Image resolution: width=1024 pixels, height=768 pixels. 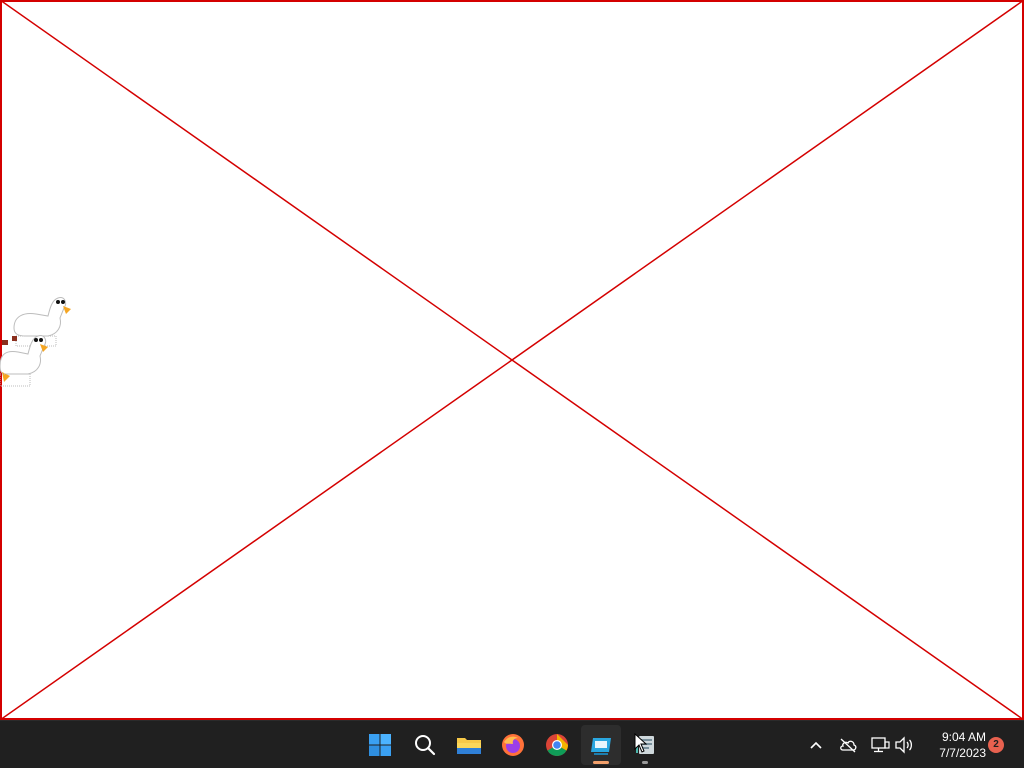 I want to click on taskbar: 9:04 AM 7/7/2023 2, so click(x=512, y=744).